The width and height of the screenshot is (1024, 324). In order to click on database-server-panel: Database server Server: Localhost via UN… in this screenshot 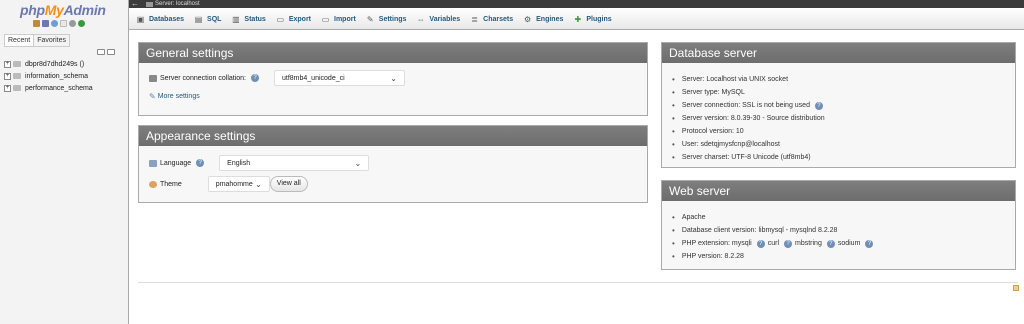, I will do `click(838, 105)`.